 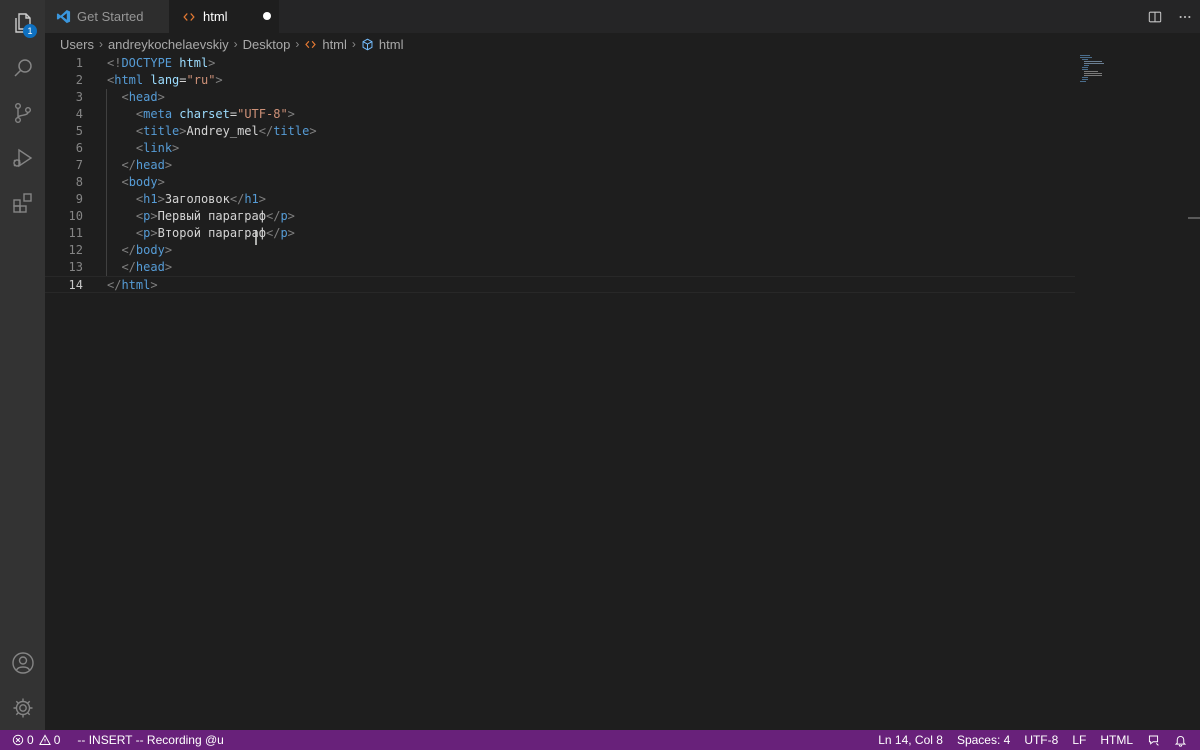 What do you see at coordinates (983, 740) in the screenshot?
I see `indentation-status: Spaces: 4` at bounding box center [983, 740].